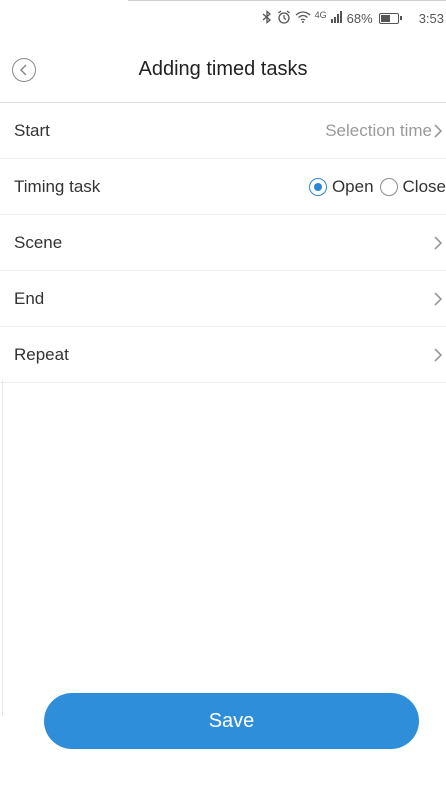  Describe the element at coordinates (223, 355) in the screenshot. I see `repeat-row: Repeat` at that location.